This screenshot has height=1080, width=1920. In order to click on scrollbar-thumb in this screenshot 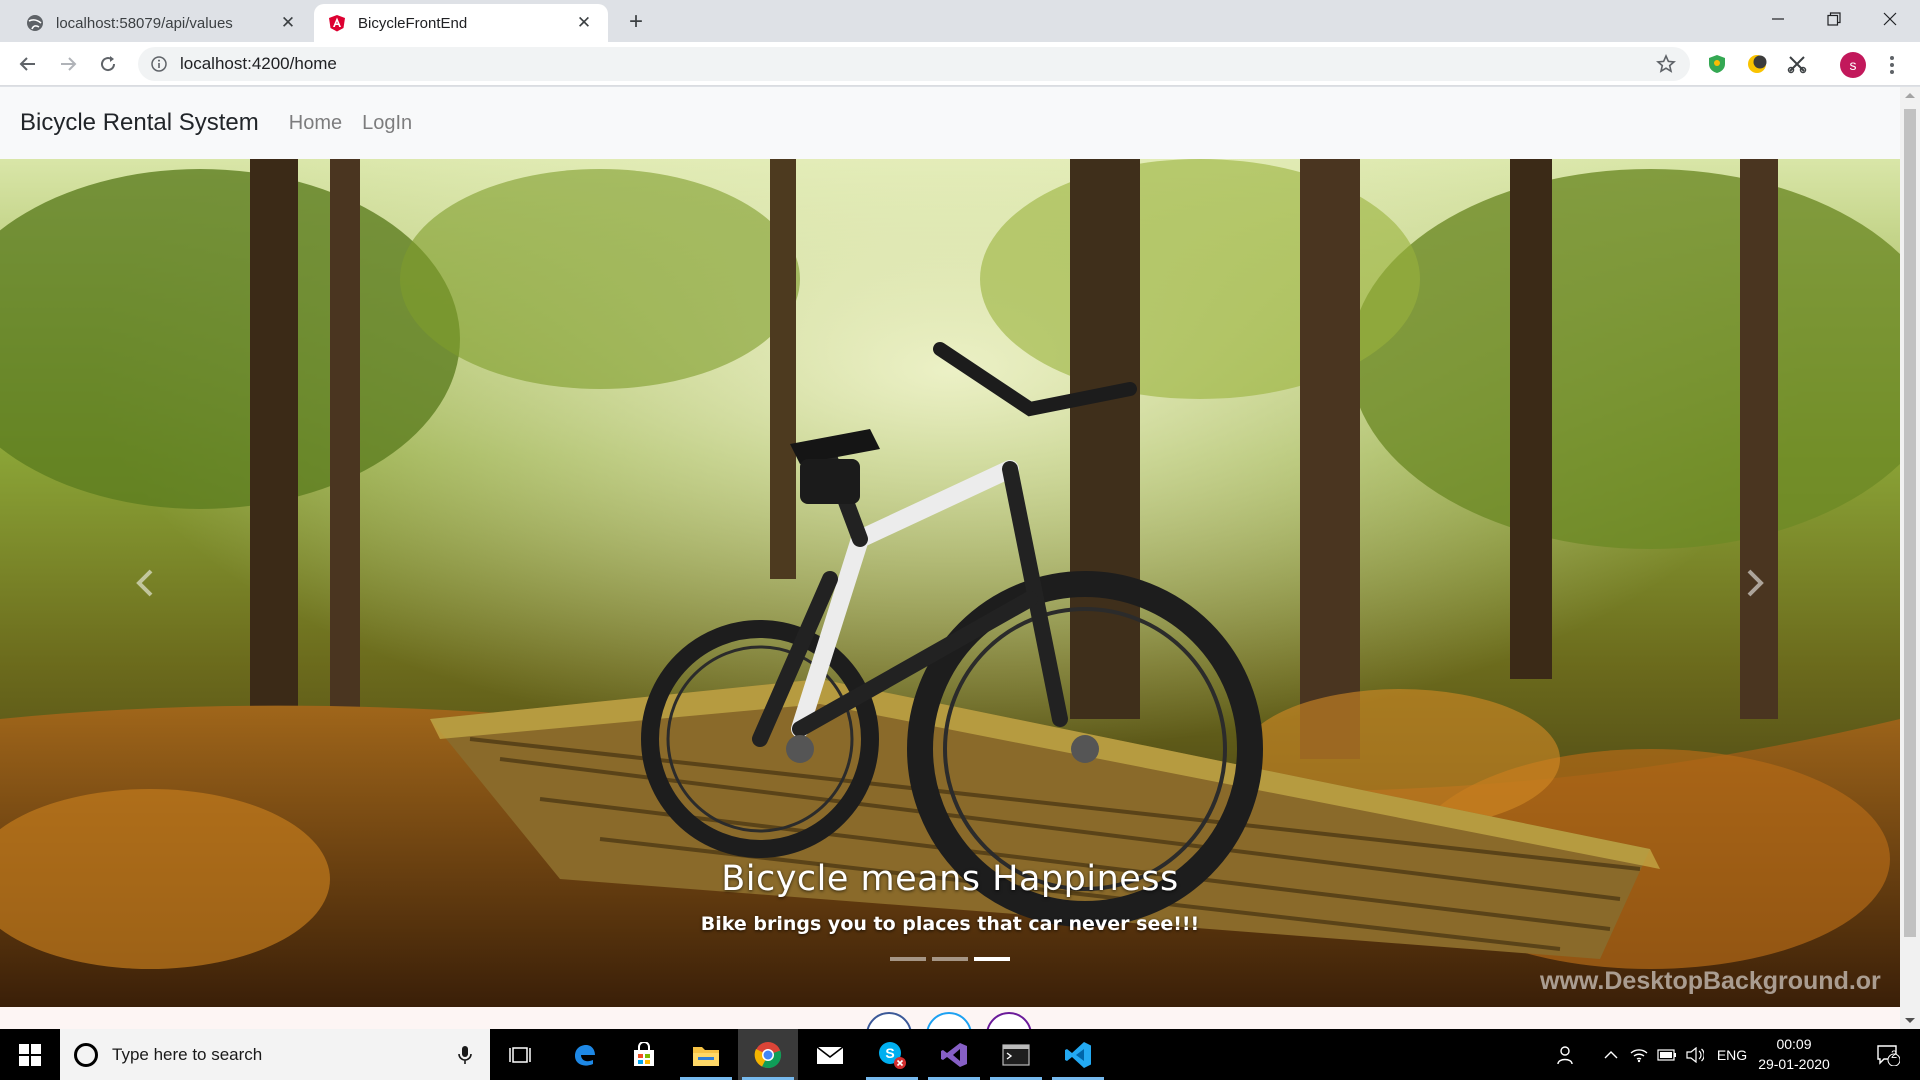, I will do `click(1910, 523)`.